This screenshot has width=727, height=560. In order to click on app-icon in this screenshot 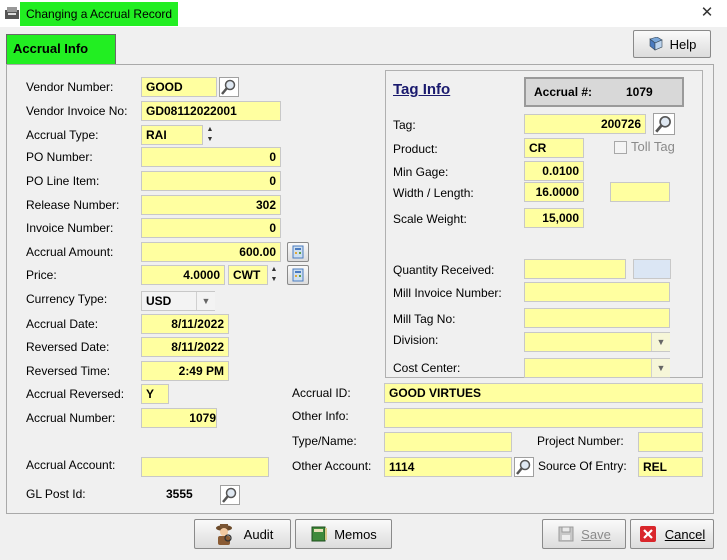, I will do `click(12, 13)`.